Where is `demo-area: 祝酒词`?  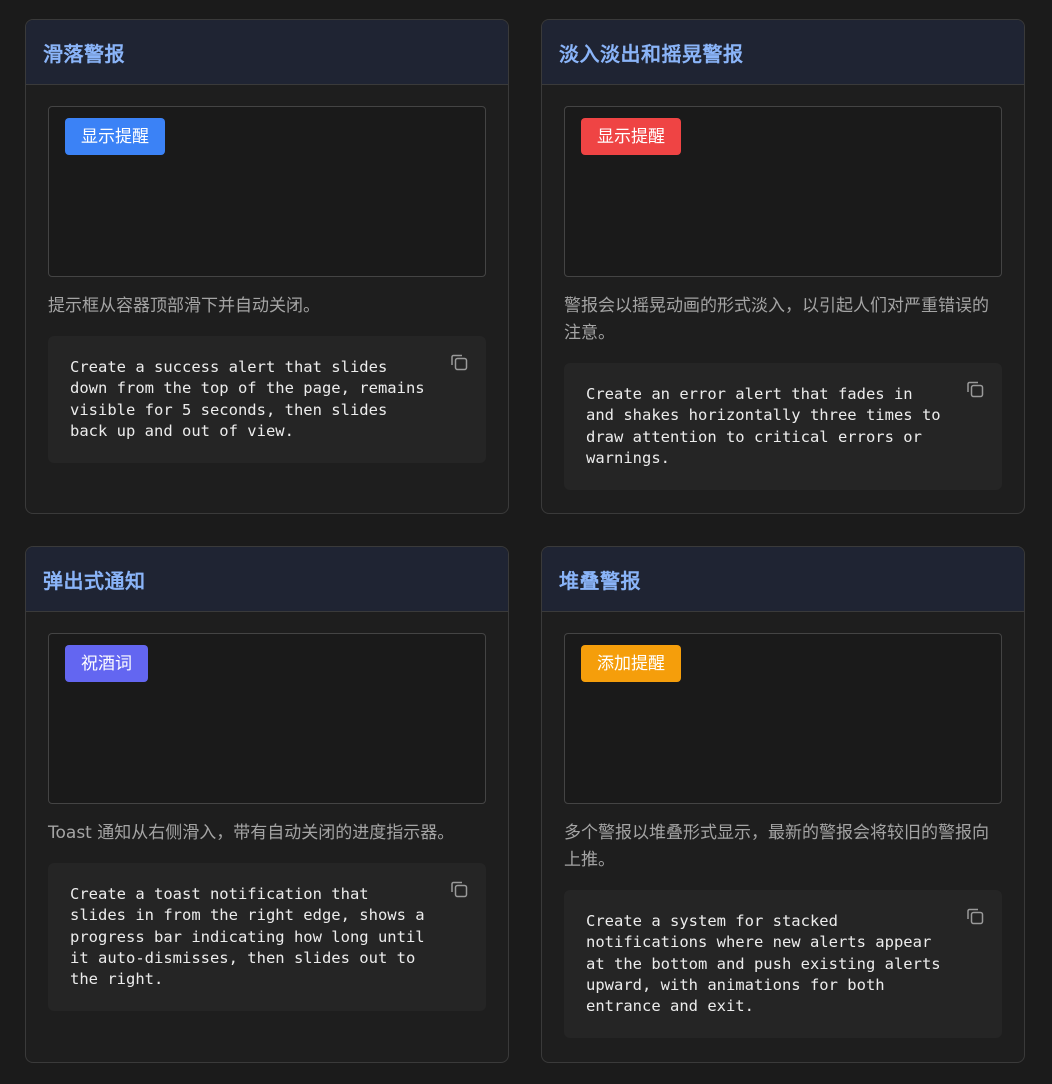 demo-area: 祝酒词 is located at coordinates (267, 718).